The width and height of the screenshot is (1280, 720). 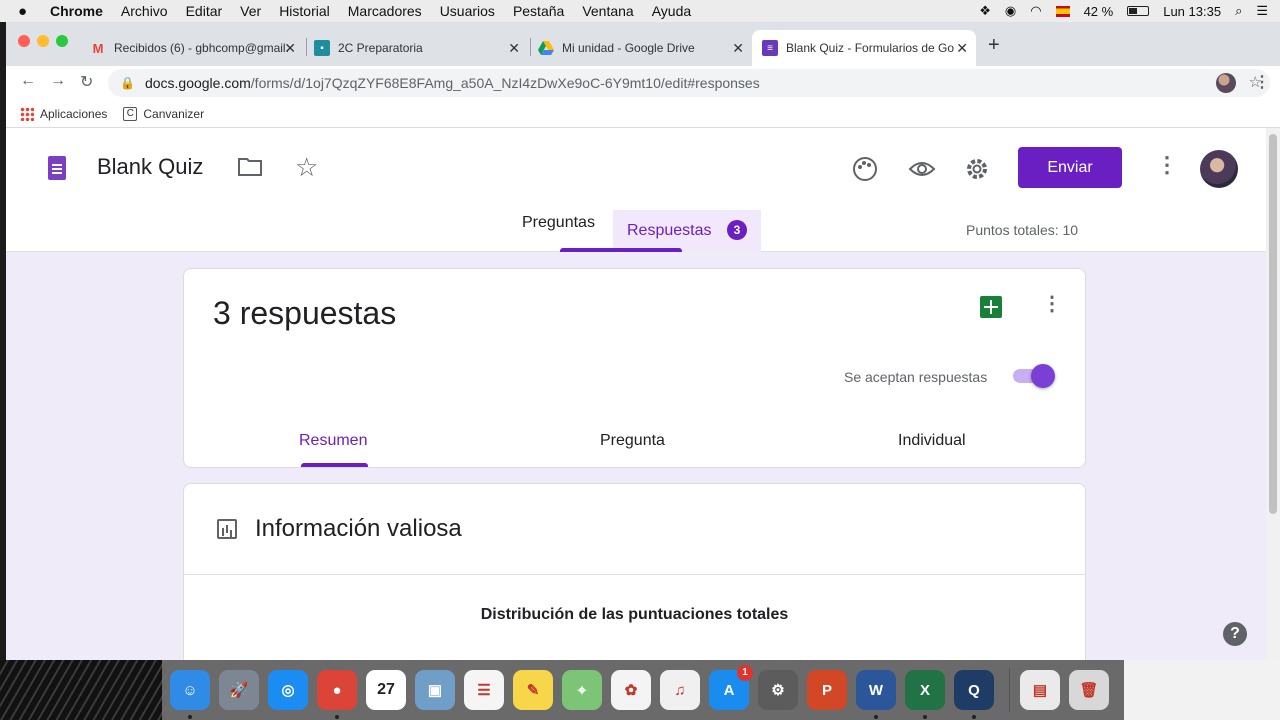 I want to click on dock-launchpad-icon: 🚀, so click(x=239, y=690).